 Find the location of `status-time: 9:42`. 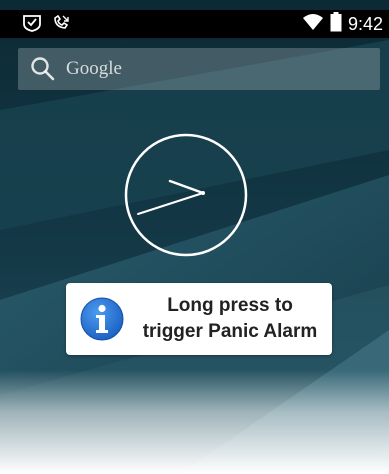

status-time: 9:42 is located at coordinates (365, 24).